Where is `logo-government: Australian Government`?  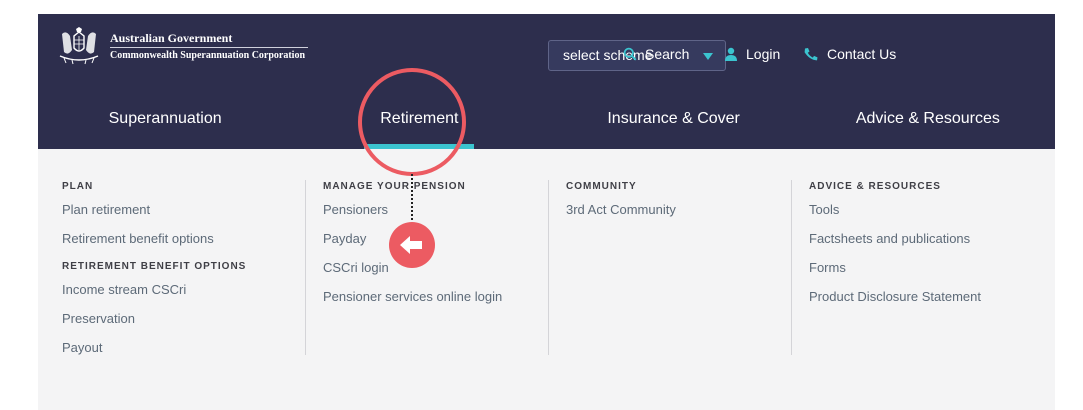 logo-government: Australian Government is located at coordinates (171, 37).